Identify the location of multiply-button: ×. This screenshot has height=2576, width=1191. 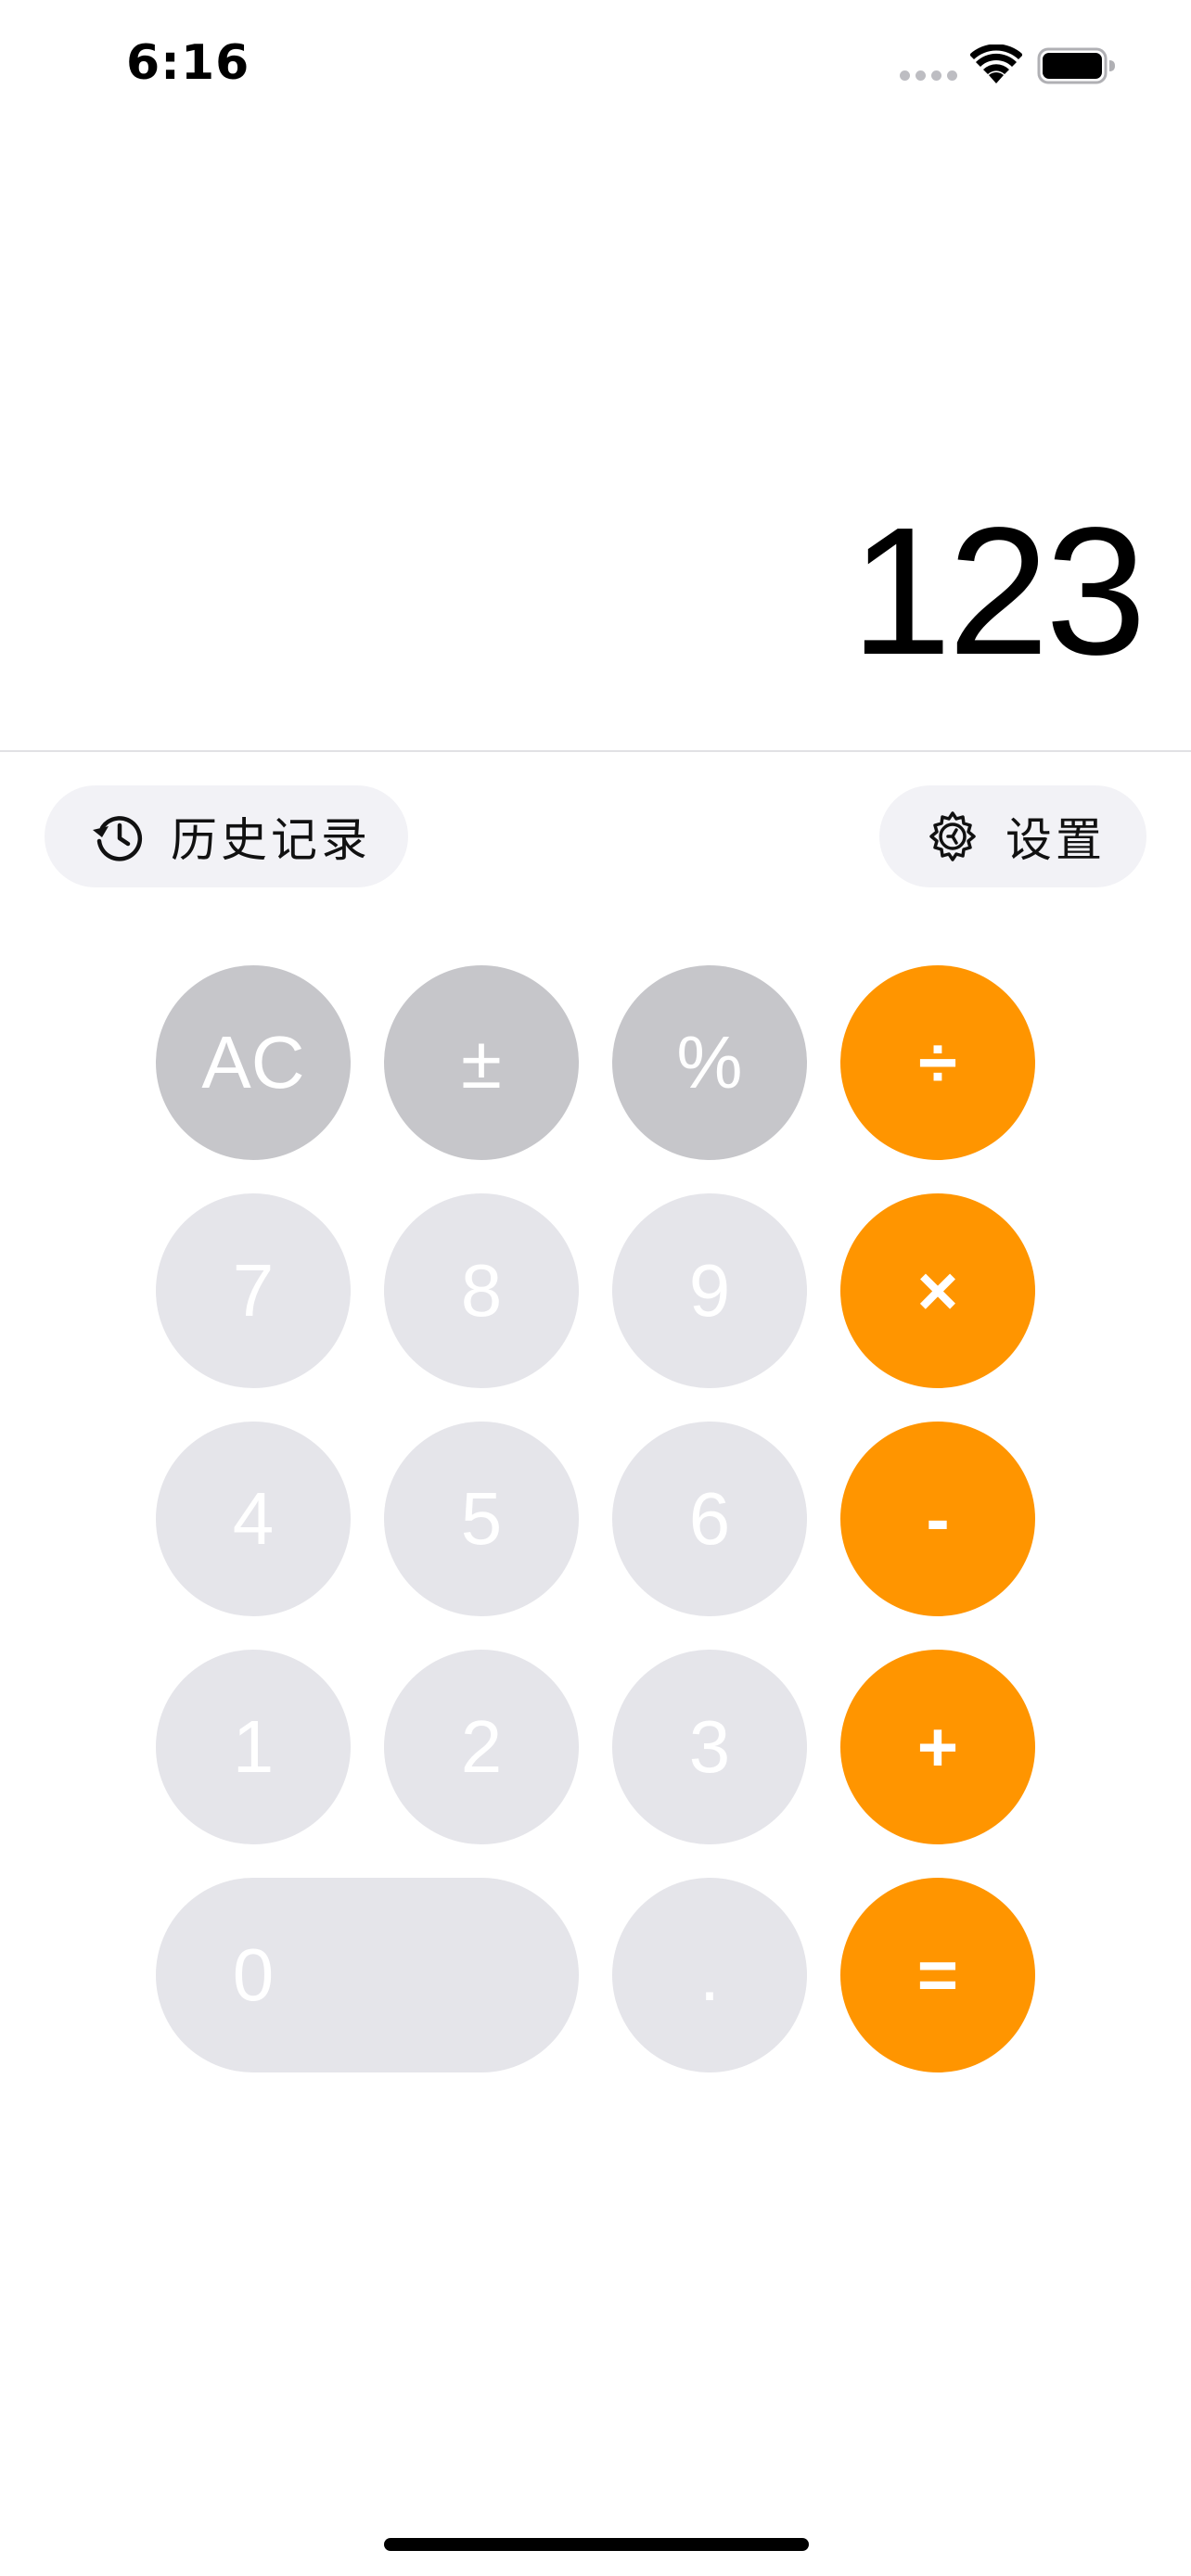
(937, 1290).